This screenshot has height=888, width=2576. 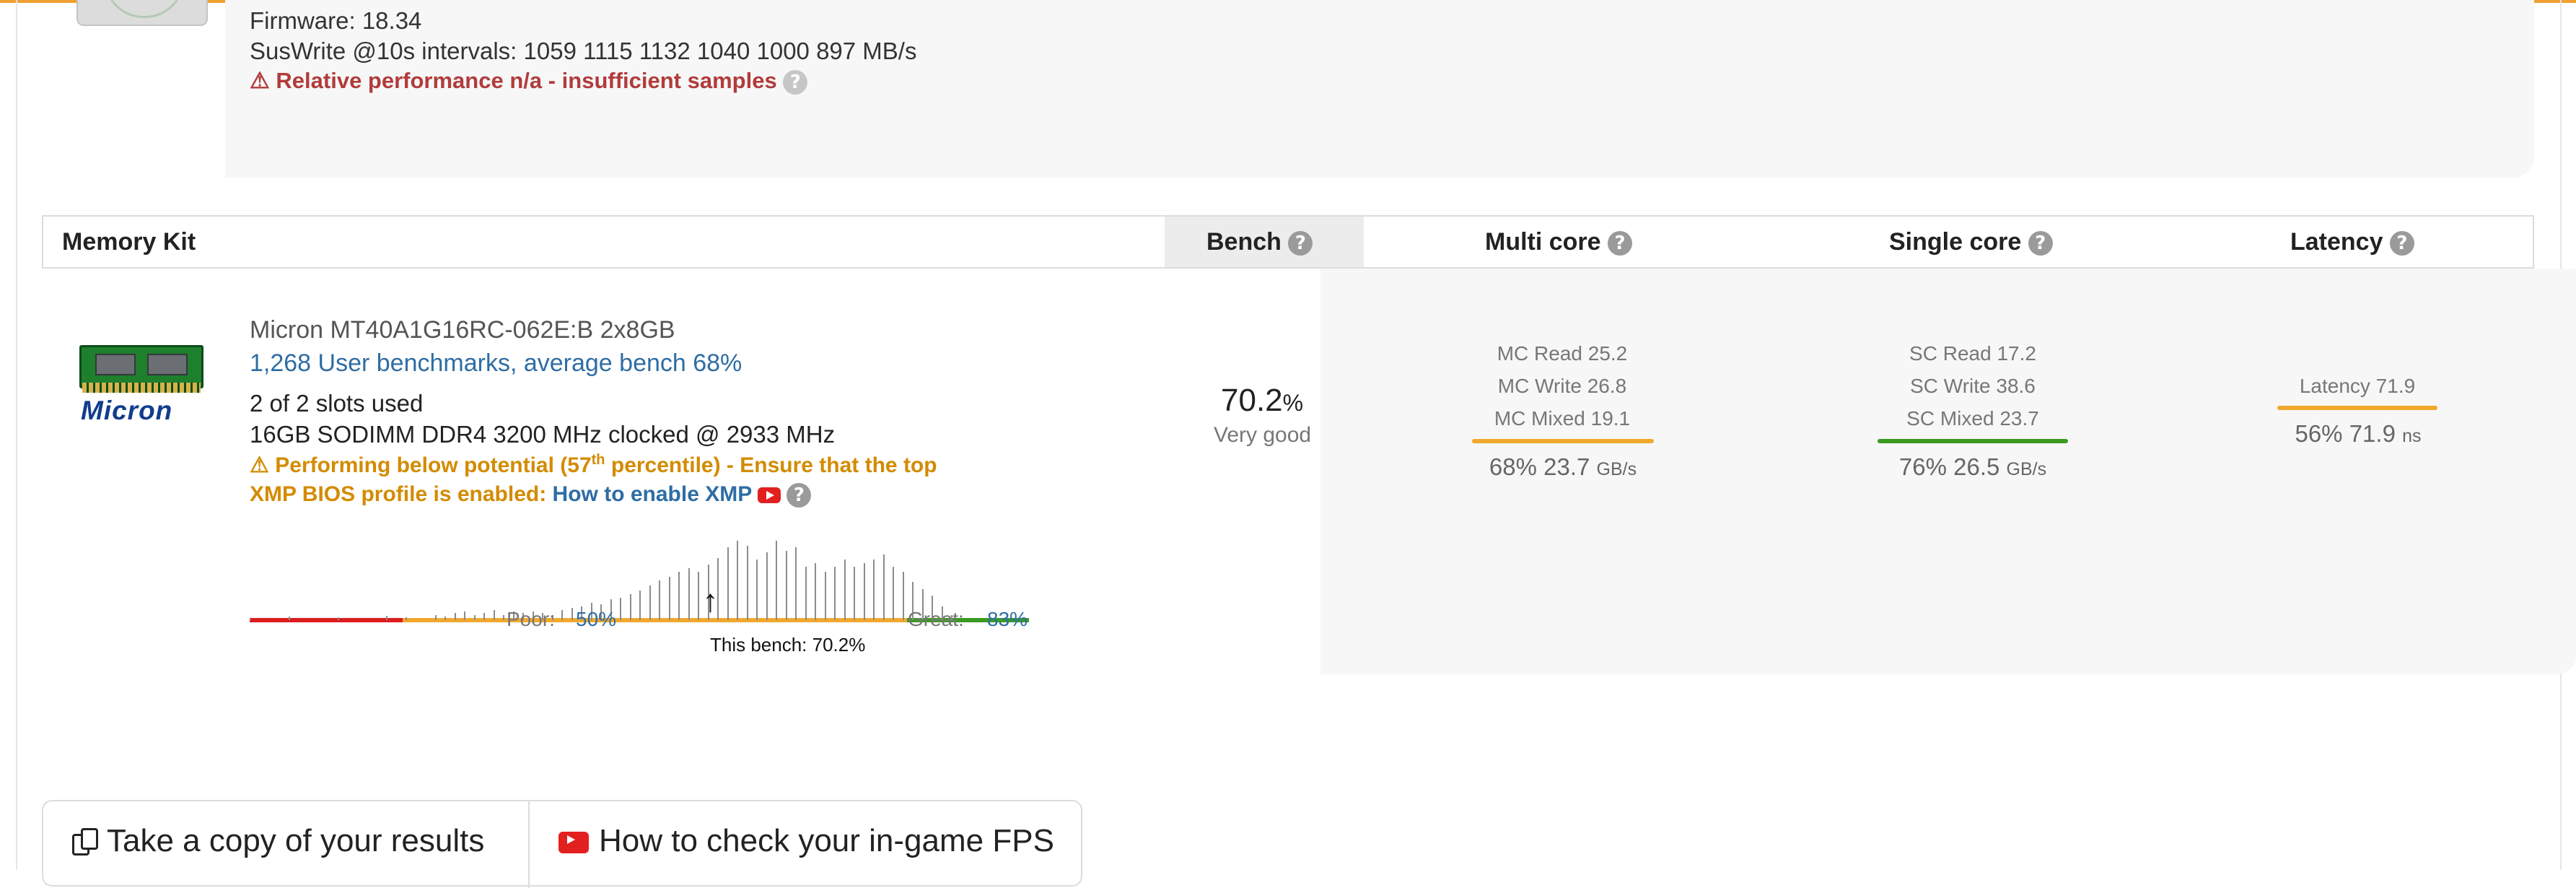 I want to click on multi-core-unit: GB/s, so click(x=1616, y=469).